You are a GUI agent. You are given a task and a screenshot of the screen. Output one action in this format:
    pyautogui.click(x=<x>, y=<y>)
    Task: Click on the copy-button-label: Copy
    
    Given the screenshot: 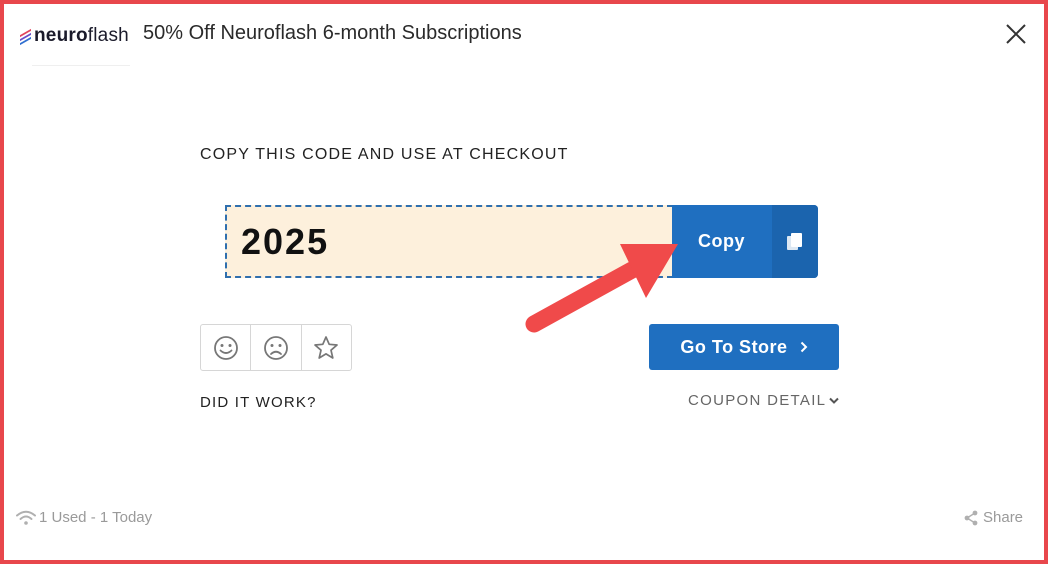 What is the action you would take?
    pyautogui.click(x=721, y=241)
    